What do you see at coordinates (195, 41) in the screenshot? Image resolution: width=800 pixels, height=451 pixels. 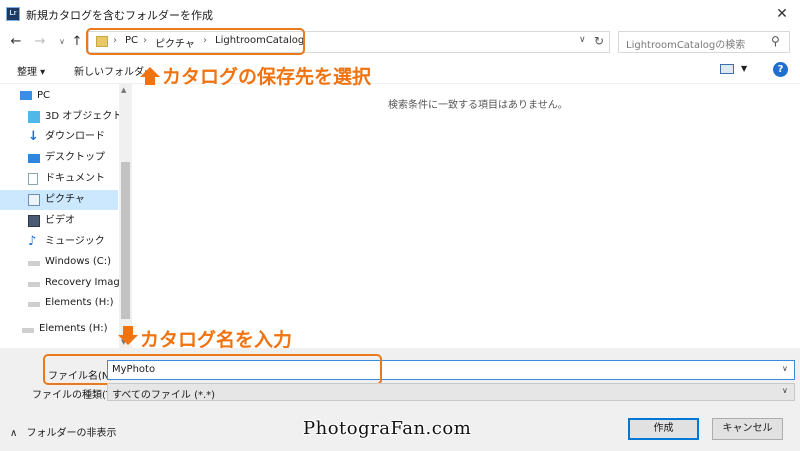 I see `address-highlight-box` at bounding box center [195, 41].